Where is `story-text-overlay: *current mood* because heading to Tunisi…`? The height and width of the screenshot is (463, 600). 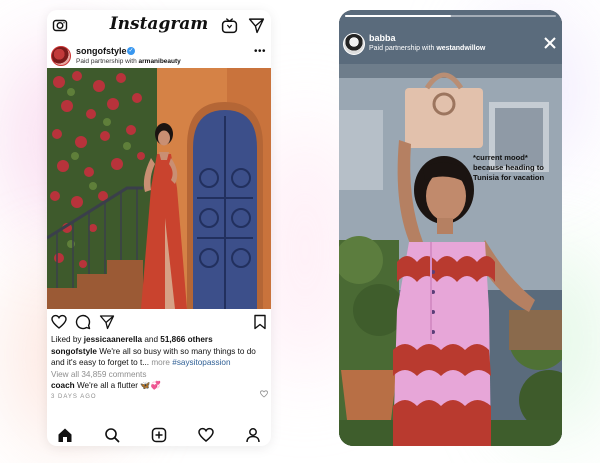 story-text-overlay: *current mood* because heading to Tunisi… is located at coordinates (516, 168).